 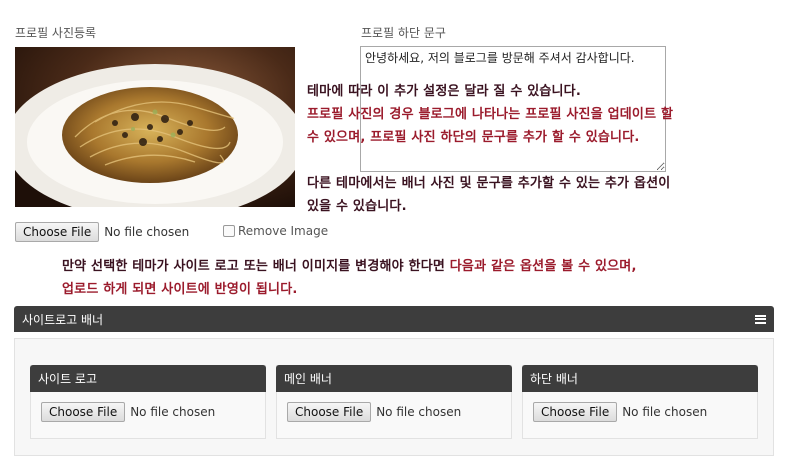 I want to click on site-logo-choose-file-button: Choose File, so click(x=83, y=412).